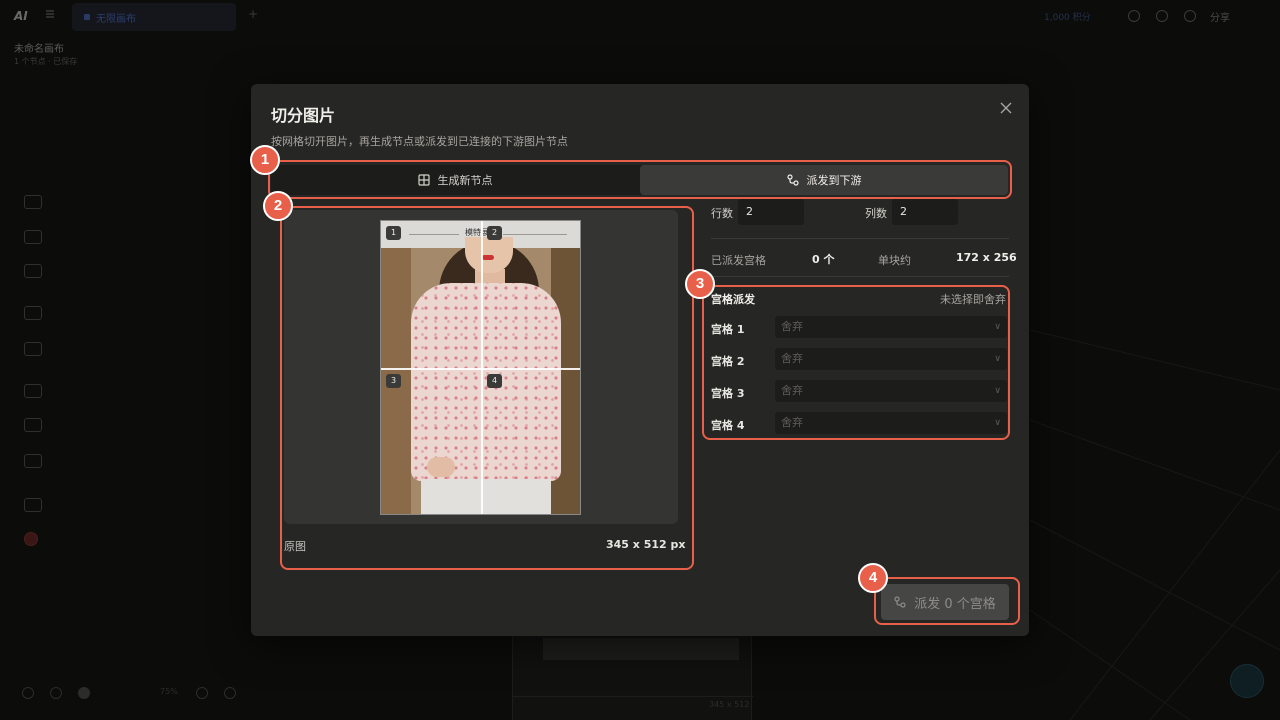 The image size is (1280, 720). What do you see at coordinates (771, 212) in the screenshot?
I see `rows-input: 2` at bounding box center [771, 212].